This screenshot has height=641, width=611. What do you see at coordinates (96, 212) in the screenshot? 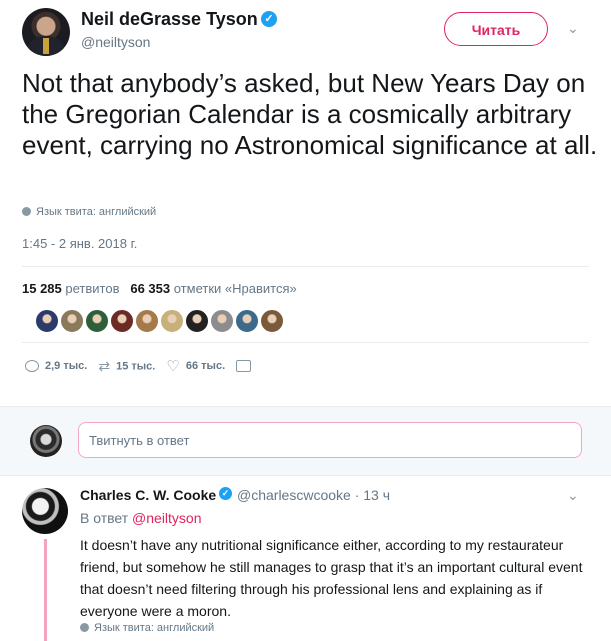
I see `language-note-text: Язык твита: английский` at bounding box center [96, 212].